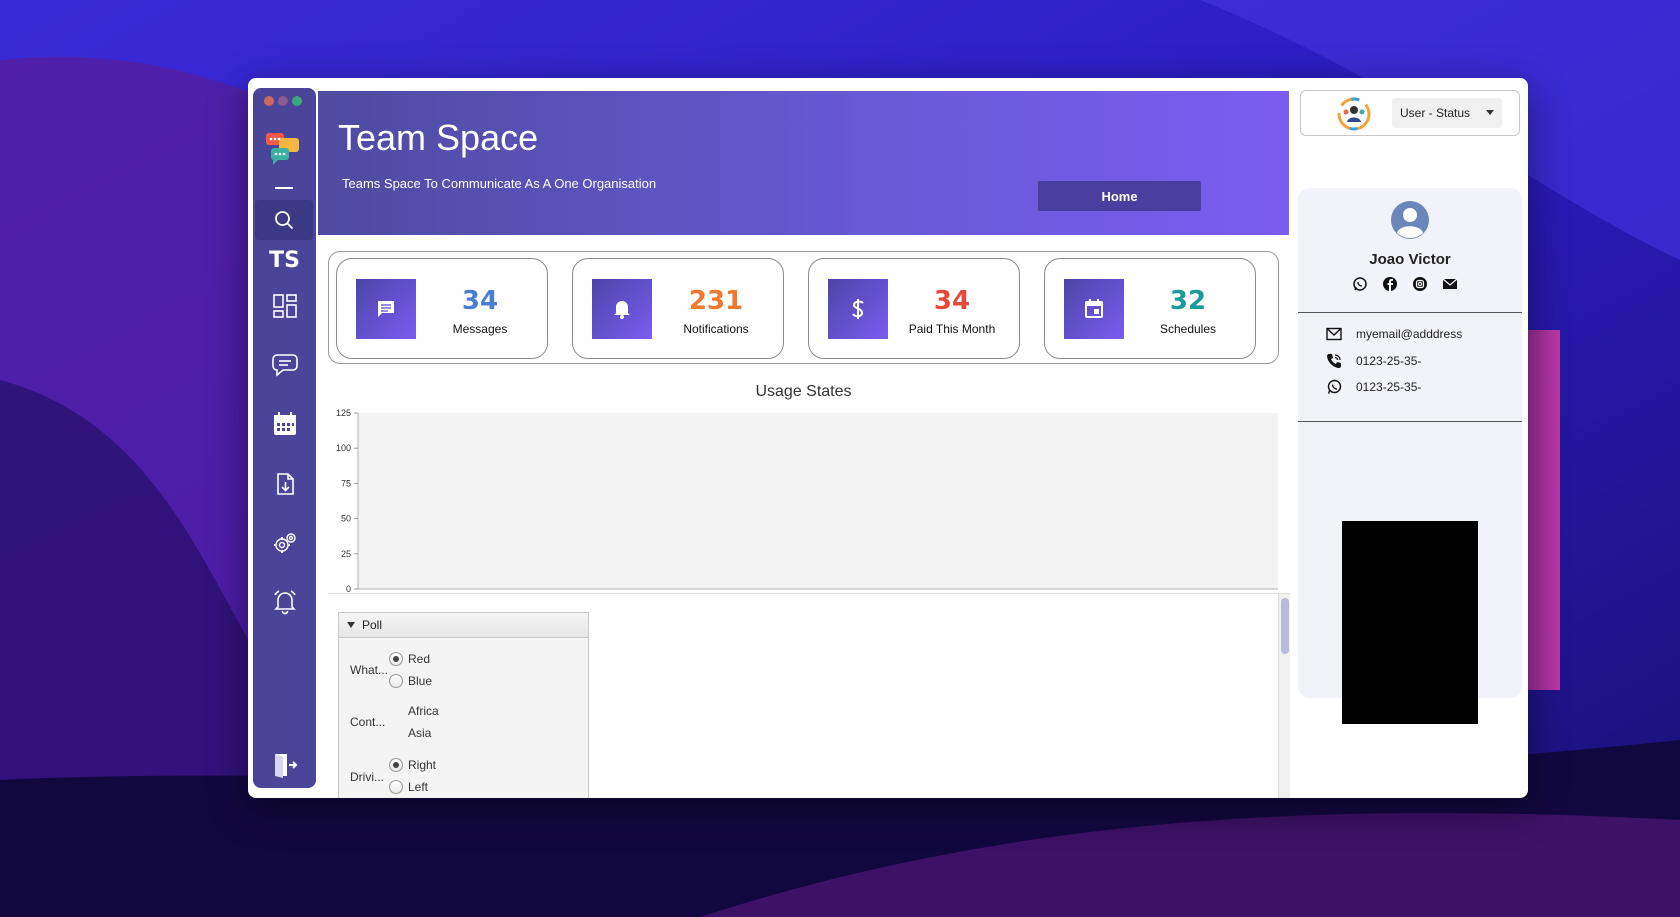 The width and height of the screenshot is (1680, 917). I want to click on stat-label: Messages, so click(480, 329).